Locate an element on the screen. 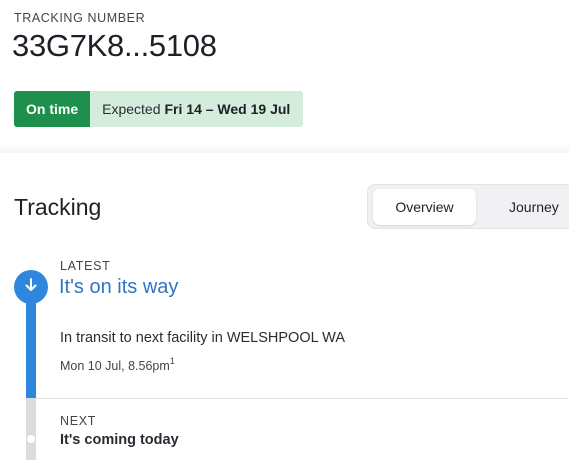 The image size is (569, 460). status-badge: On time is located at coordinates (52, 109).